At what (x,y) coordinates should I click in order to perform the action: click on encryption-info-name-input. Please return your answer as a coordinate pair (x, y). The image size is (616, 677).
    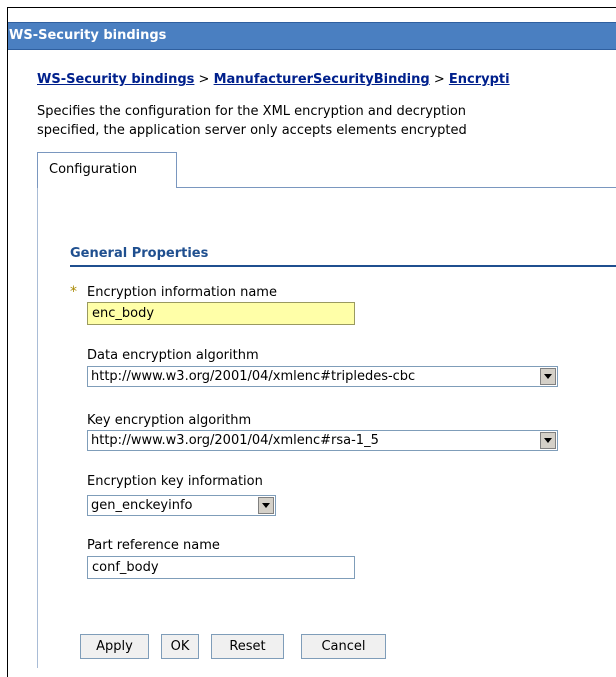
    Looking at the image, I should click on (221, 313).